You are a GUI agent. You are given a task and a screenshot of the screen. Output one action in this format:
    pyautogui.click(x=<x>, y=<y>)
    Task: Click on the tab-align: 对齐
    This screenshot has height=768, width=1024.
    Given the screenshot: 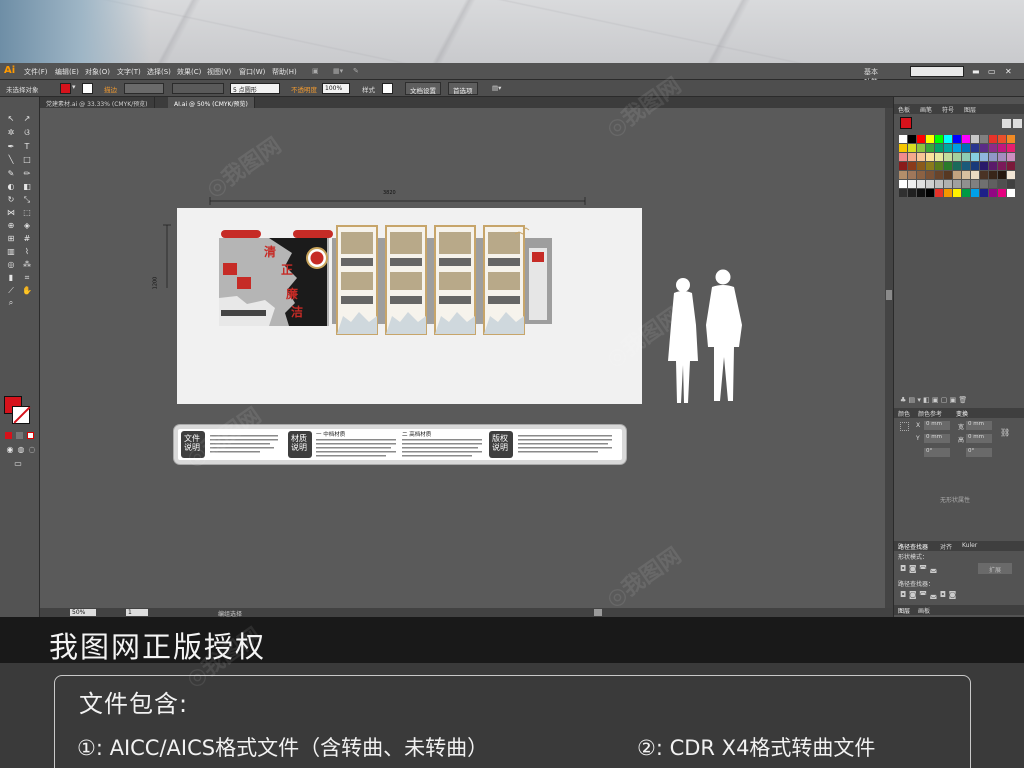 What is the action you would take?
    pyautogui.click(x=946, y=546)
    